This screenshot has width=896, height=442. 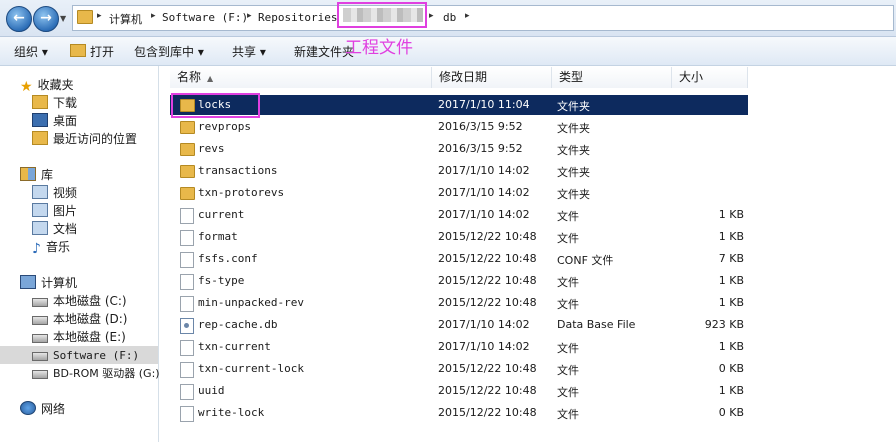 What do you see at coordinates (210, 78) in the screenshot?
I see `sort-ascending-icon: ▲` at bounding box center [210, 78].